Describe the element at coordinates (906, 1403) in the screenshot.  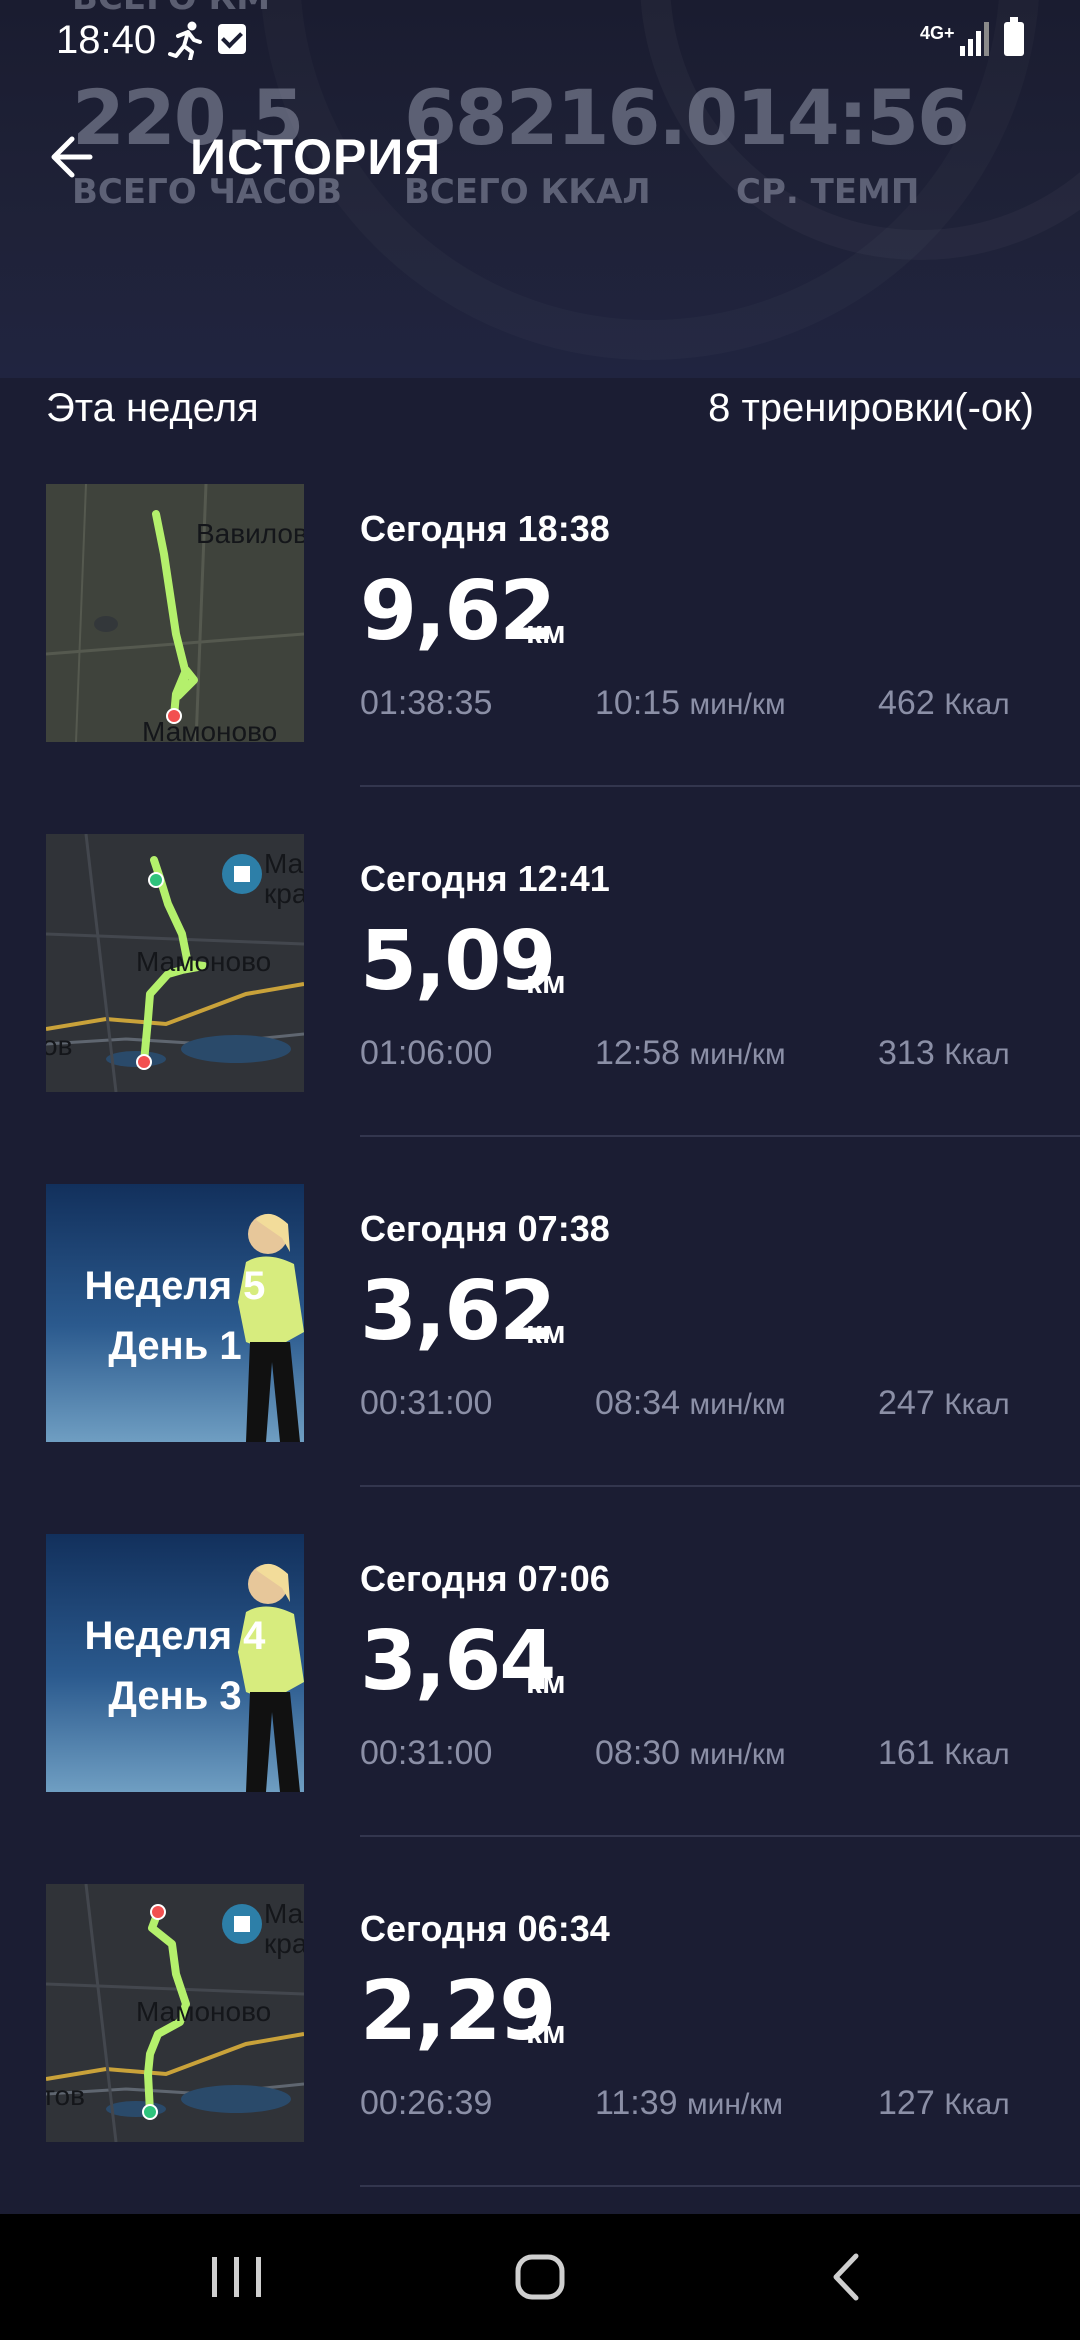
I see `kcal-value: 247` at that location.